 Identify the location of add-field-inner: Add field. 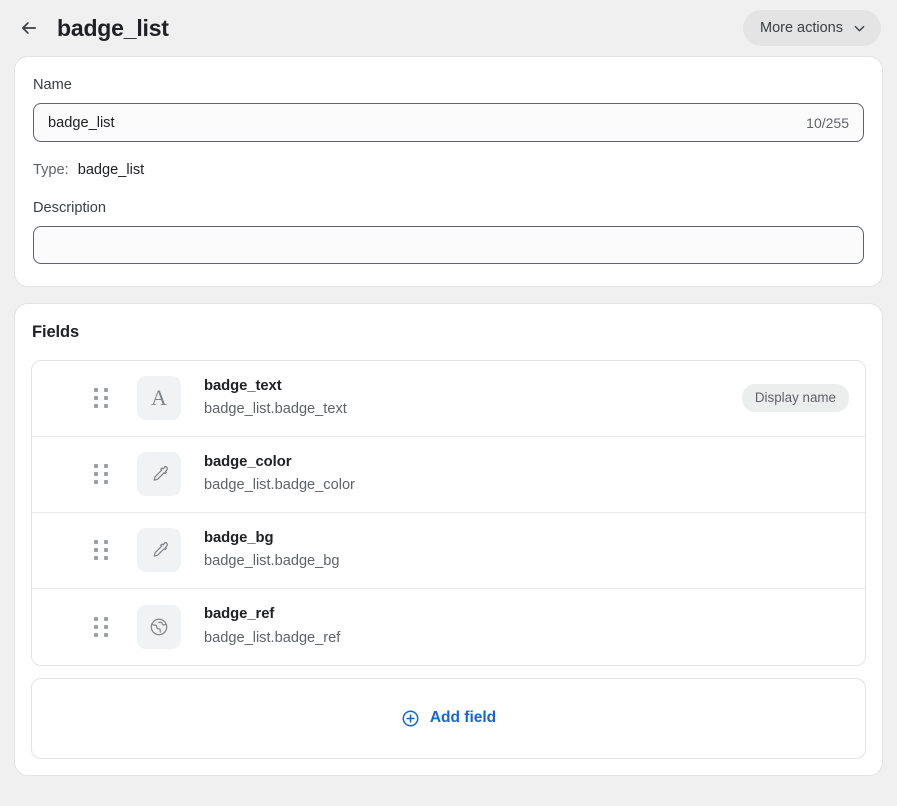
(448, 718).